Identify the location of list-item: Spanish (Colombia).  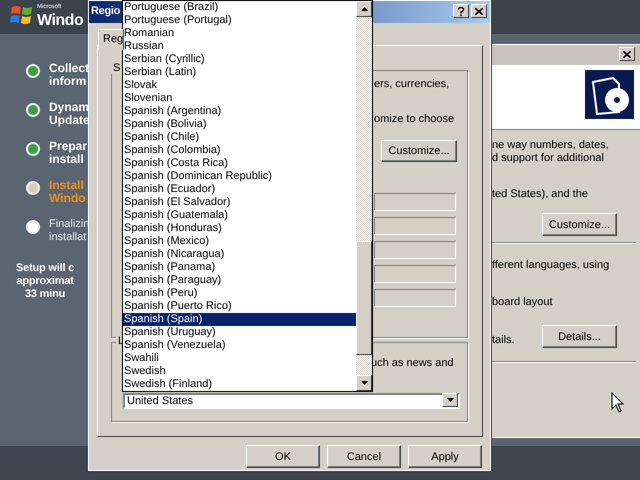
(239, 150).